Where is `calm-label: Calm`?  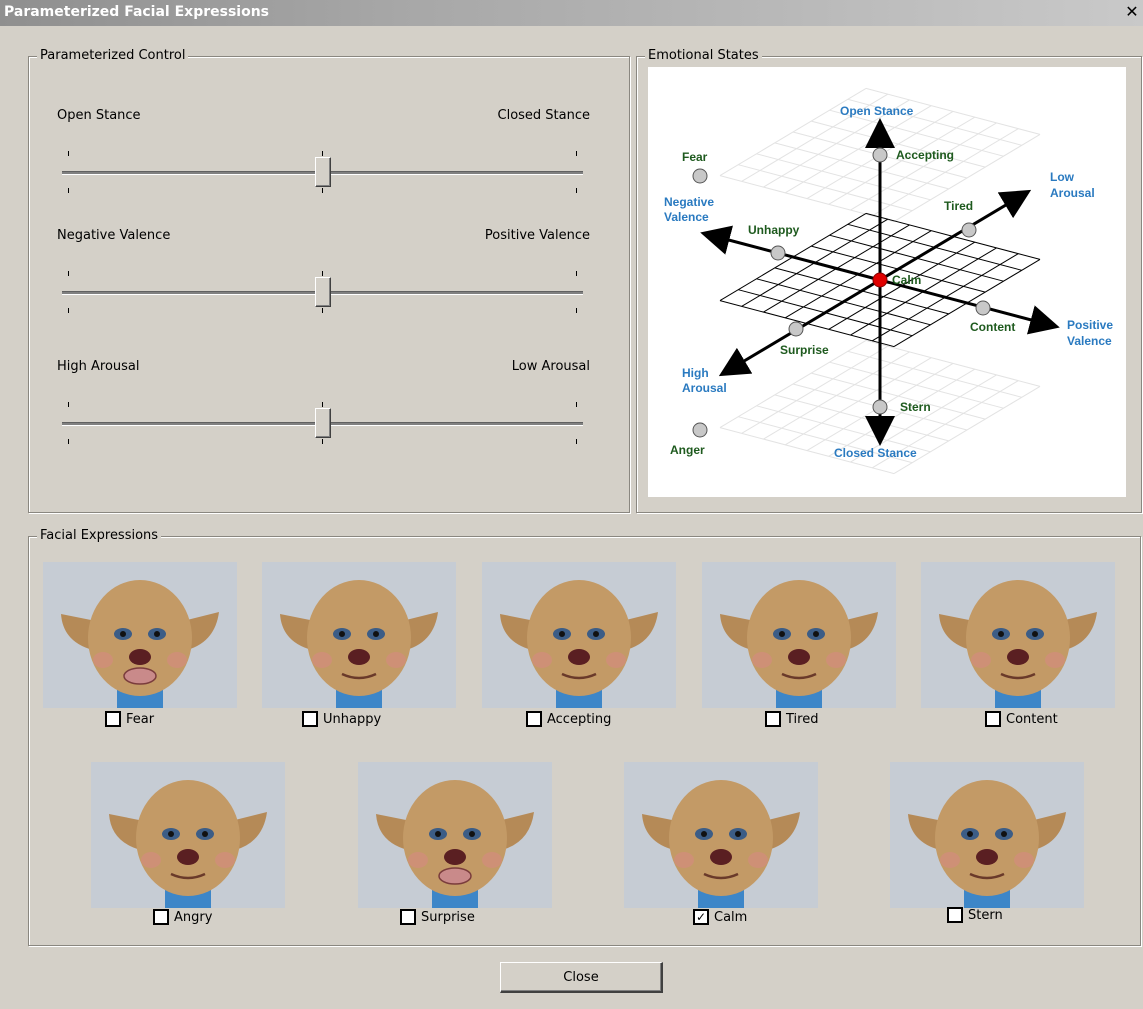
calm-label: Calm is located at coordinates (906, 280).